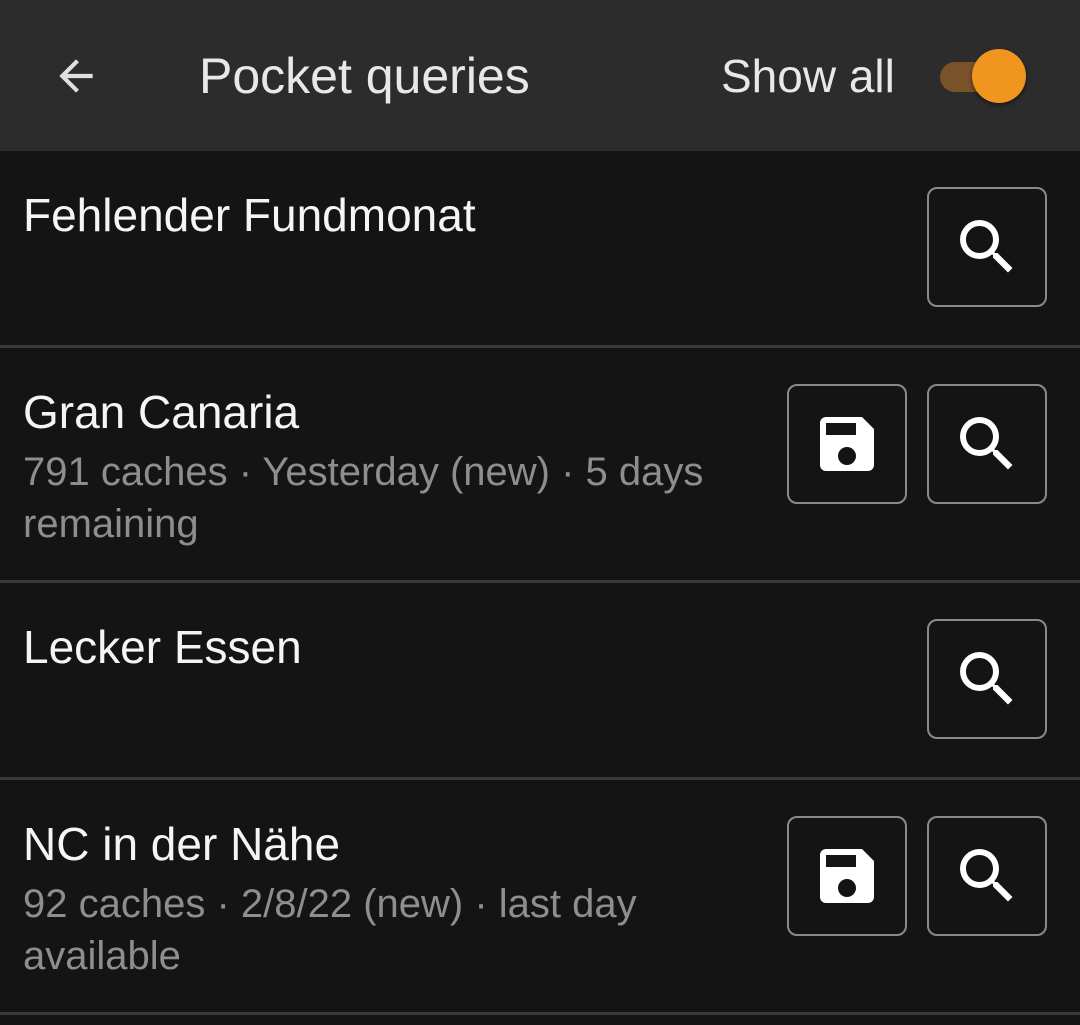 The width and height of the screenshot is (1080, 1025). Describe the element at coordinates (364, 76) in the screenshot. I see `page-title: Pocket queries` at that location.